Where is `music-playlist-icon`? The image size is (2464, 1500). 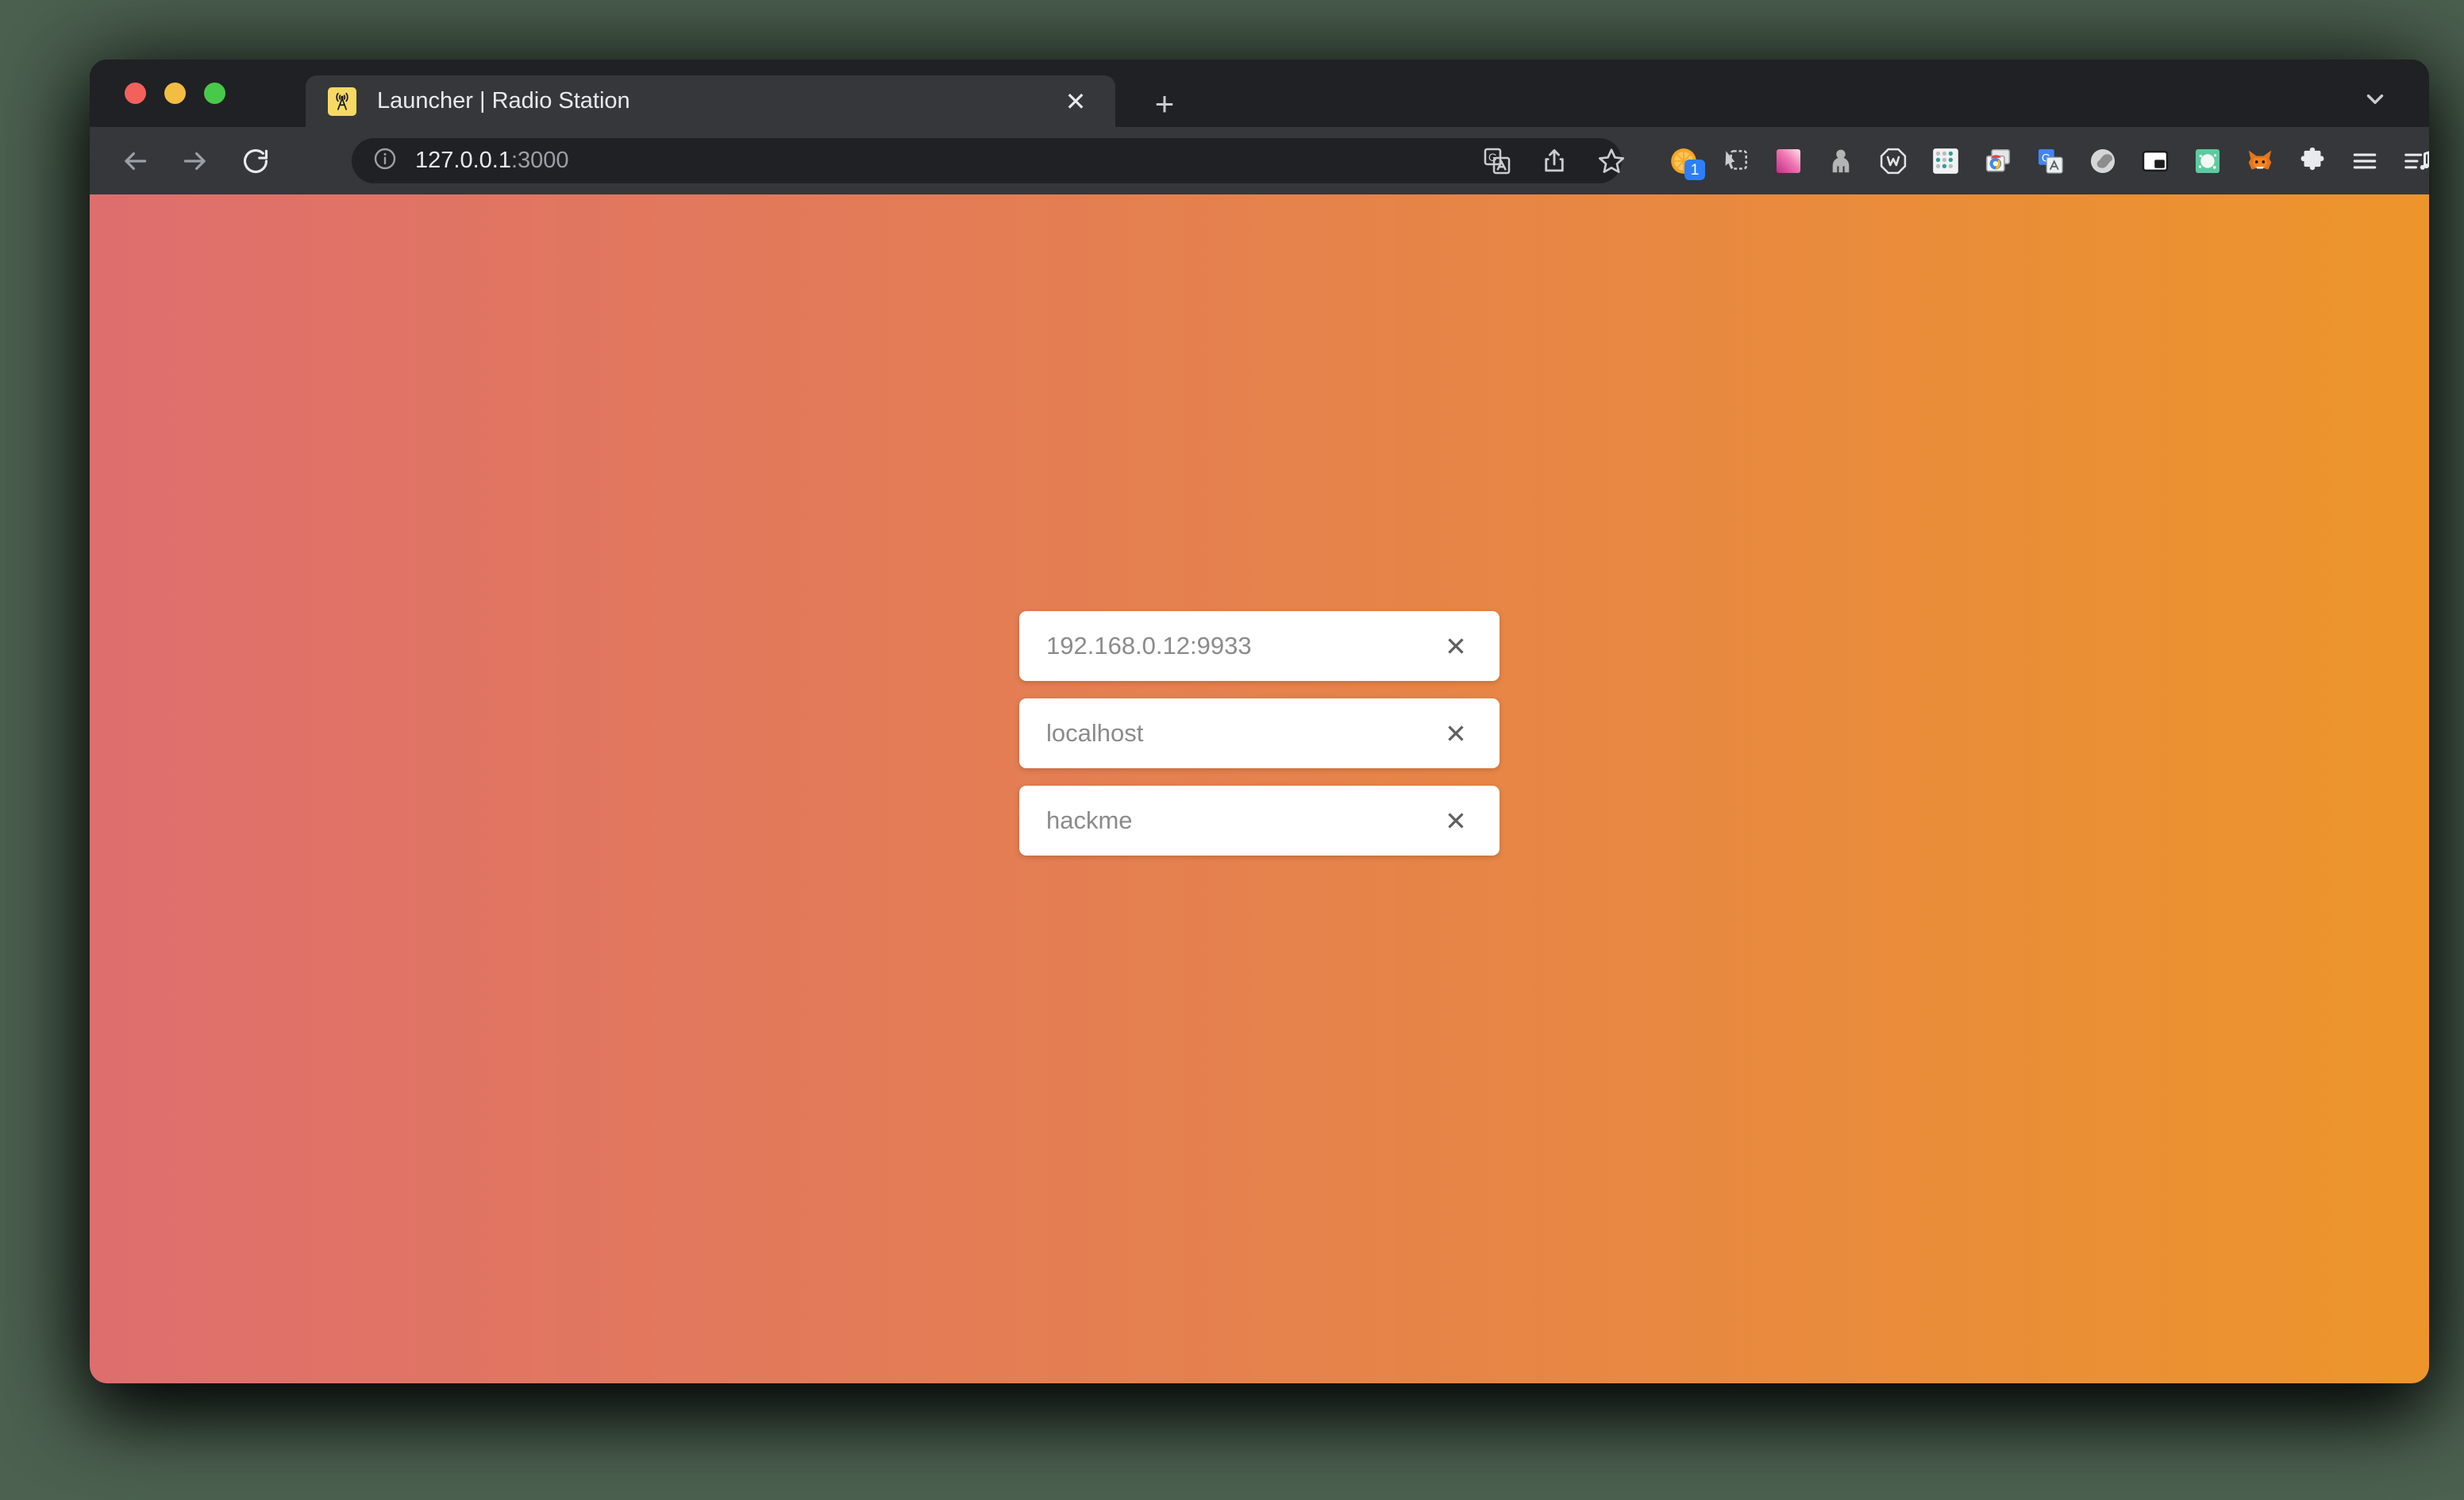
music-playlist-icon is located at coordinates (2410, 160).